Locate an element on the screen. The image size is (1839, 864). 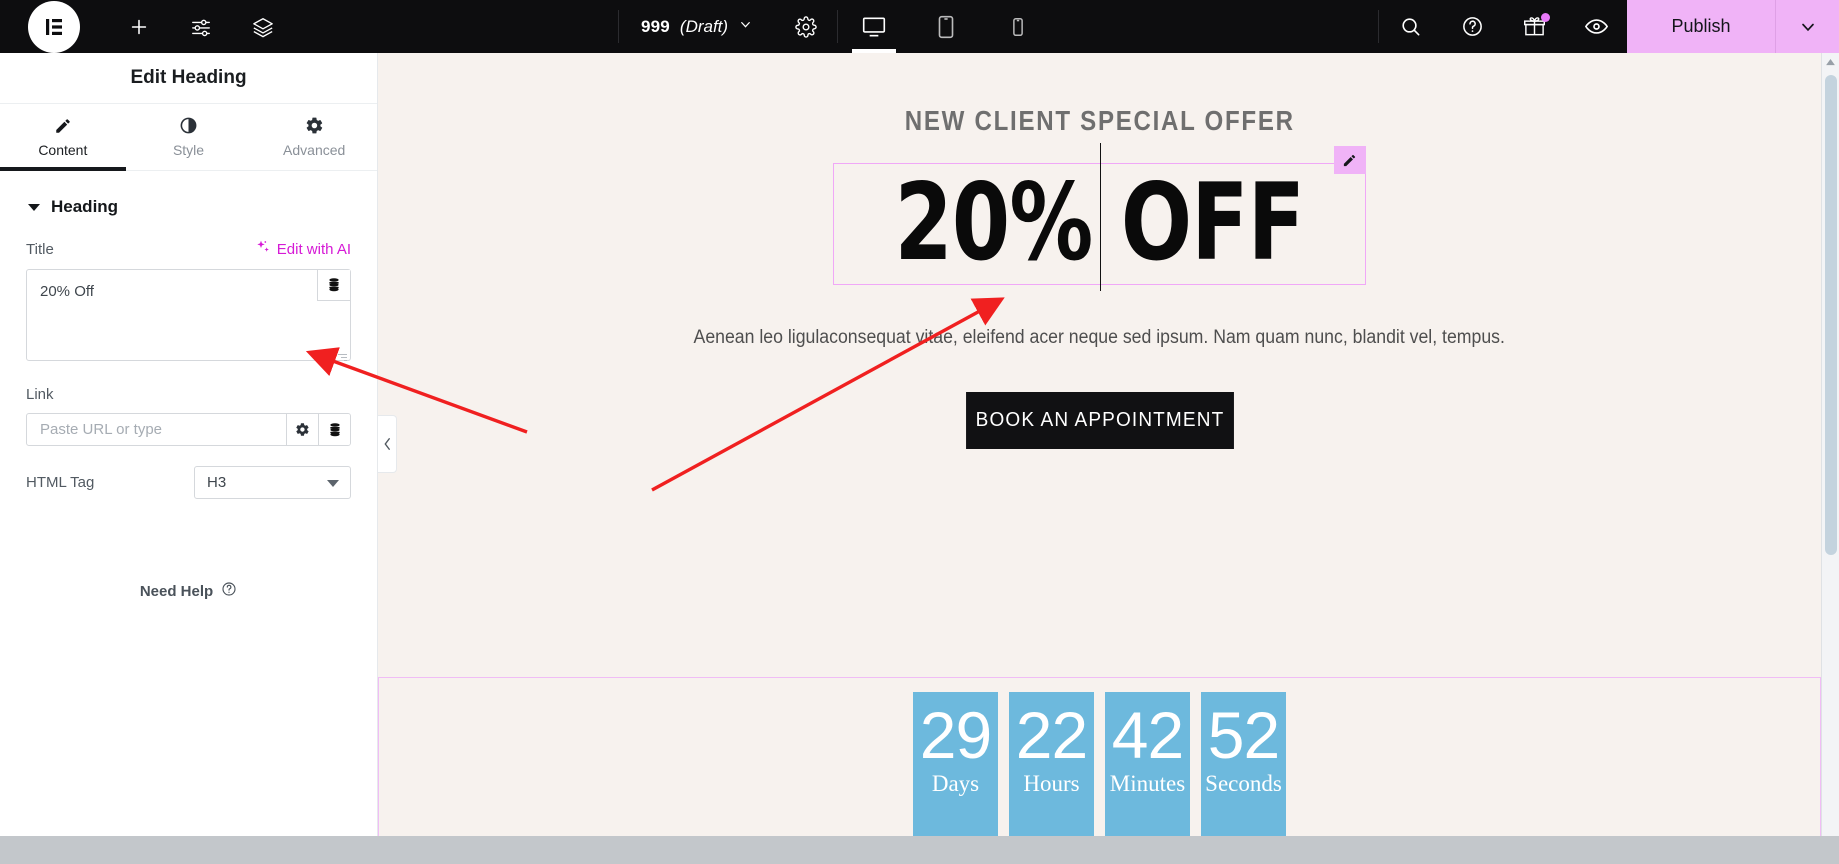
countdown-seconds-value: 52 is located at coordinates (1243, 735).